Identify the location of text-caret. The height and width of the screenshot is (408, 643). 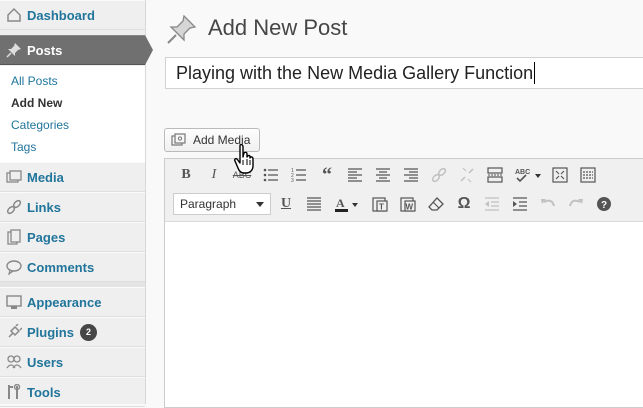
(535, 73).